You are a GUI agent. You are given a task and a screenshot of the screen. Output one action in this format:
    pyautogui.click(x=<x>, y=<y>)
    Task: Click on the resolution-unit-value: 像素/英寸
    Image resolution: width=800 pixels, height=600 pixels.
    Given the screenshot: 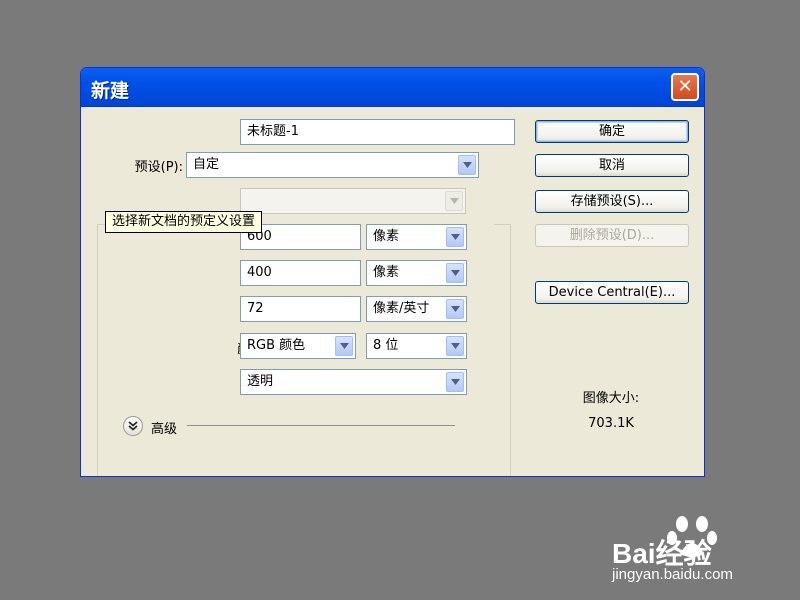 What is the action you would take?
    pyautogui.click(x=401, y=308)
    